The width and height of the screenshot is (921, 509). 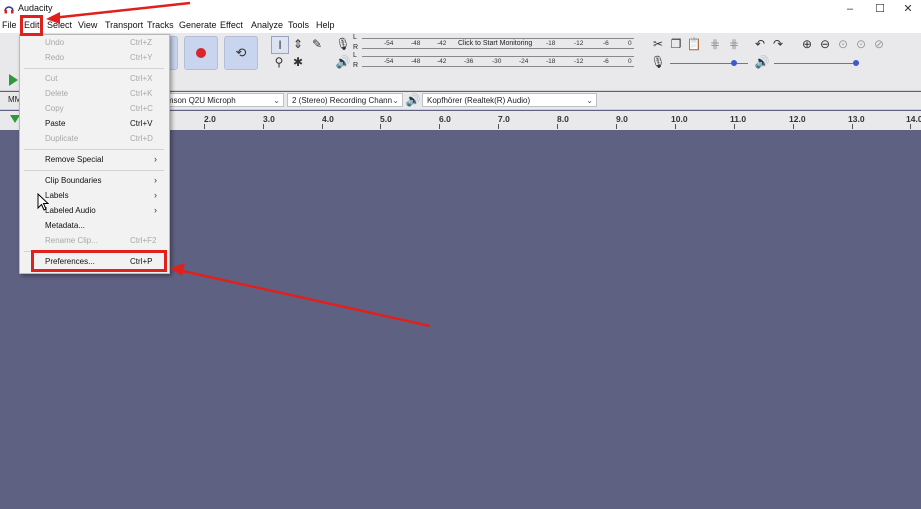 I want to click on arrowhead-preferences-icon, so click(x=177, y=269).